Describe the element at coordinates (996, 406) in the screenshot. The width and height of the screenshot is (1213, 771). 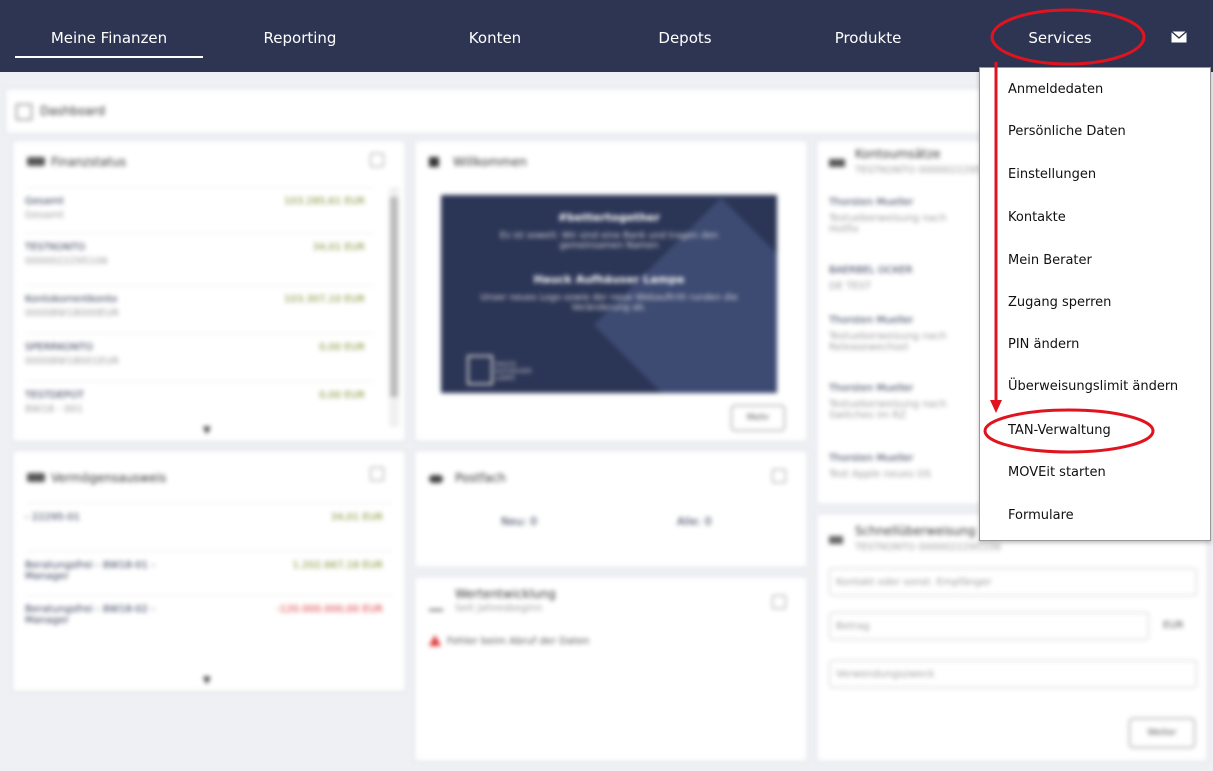
I see `annotation-arrow-head` at that location.